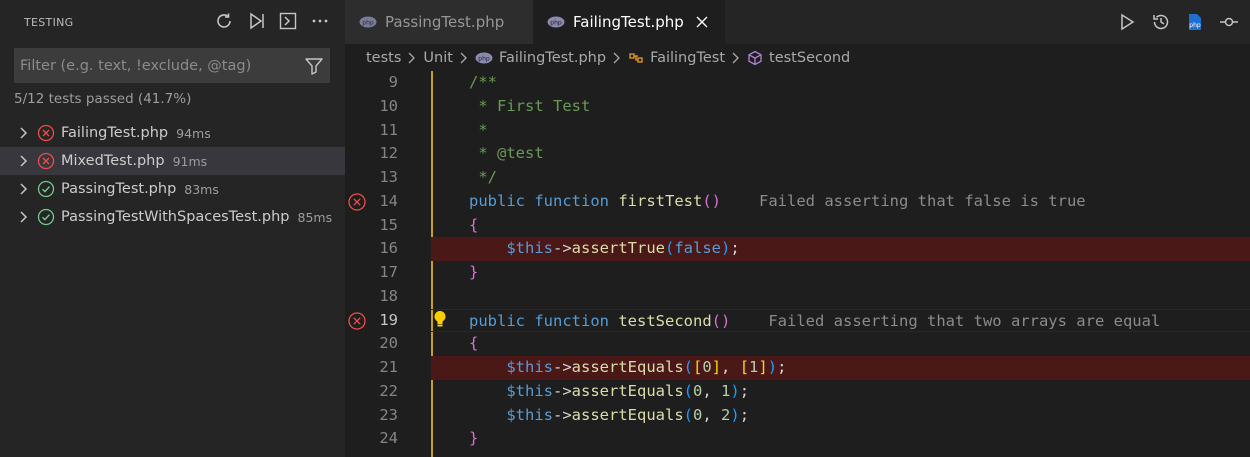 This screenshot has width=1250, height=457. What do you see at coordinates (840, 249) in the screenshot?
I see `line-content-error: $this->assertTrue(false);` at bounding box center [840, 249].